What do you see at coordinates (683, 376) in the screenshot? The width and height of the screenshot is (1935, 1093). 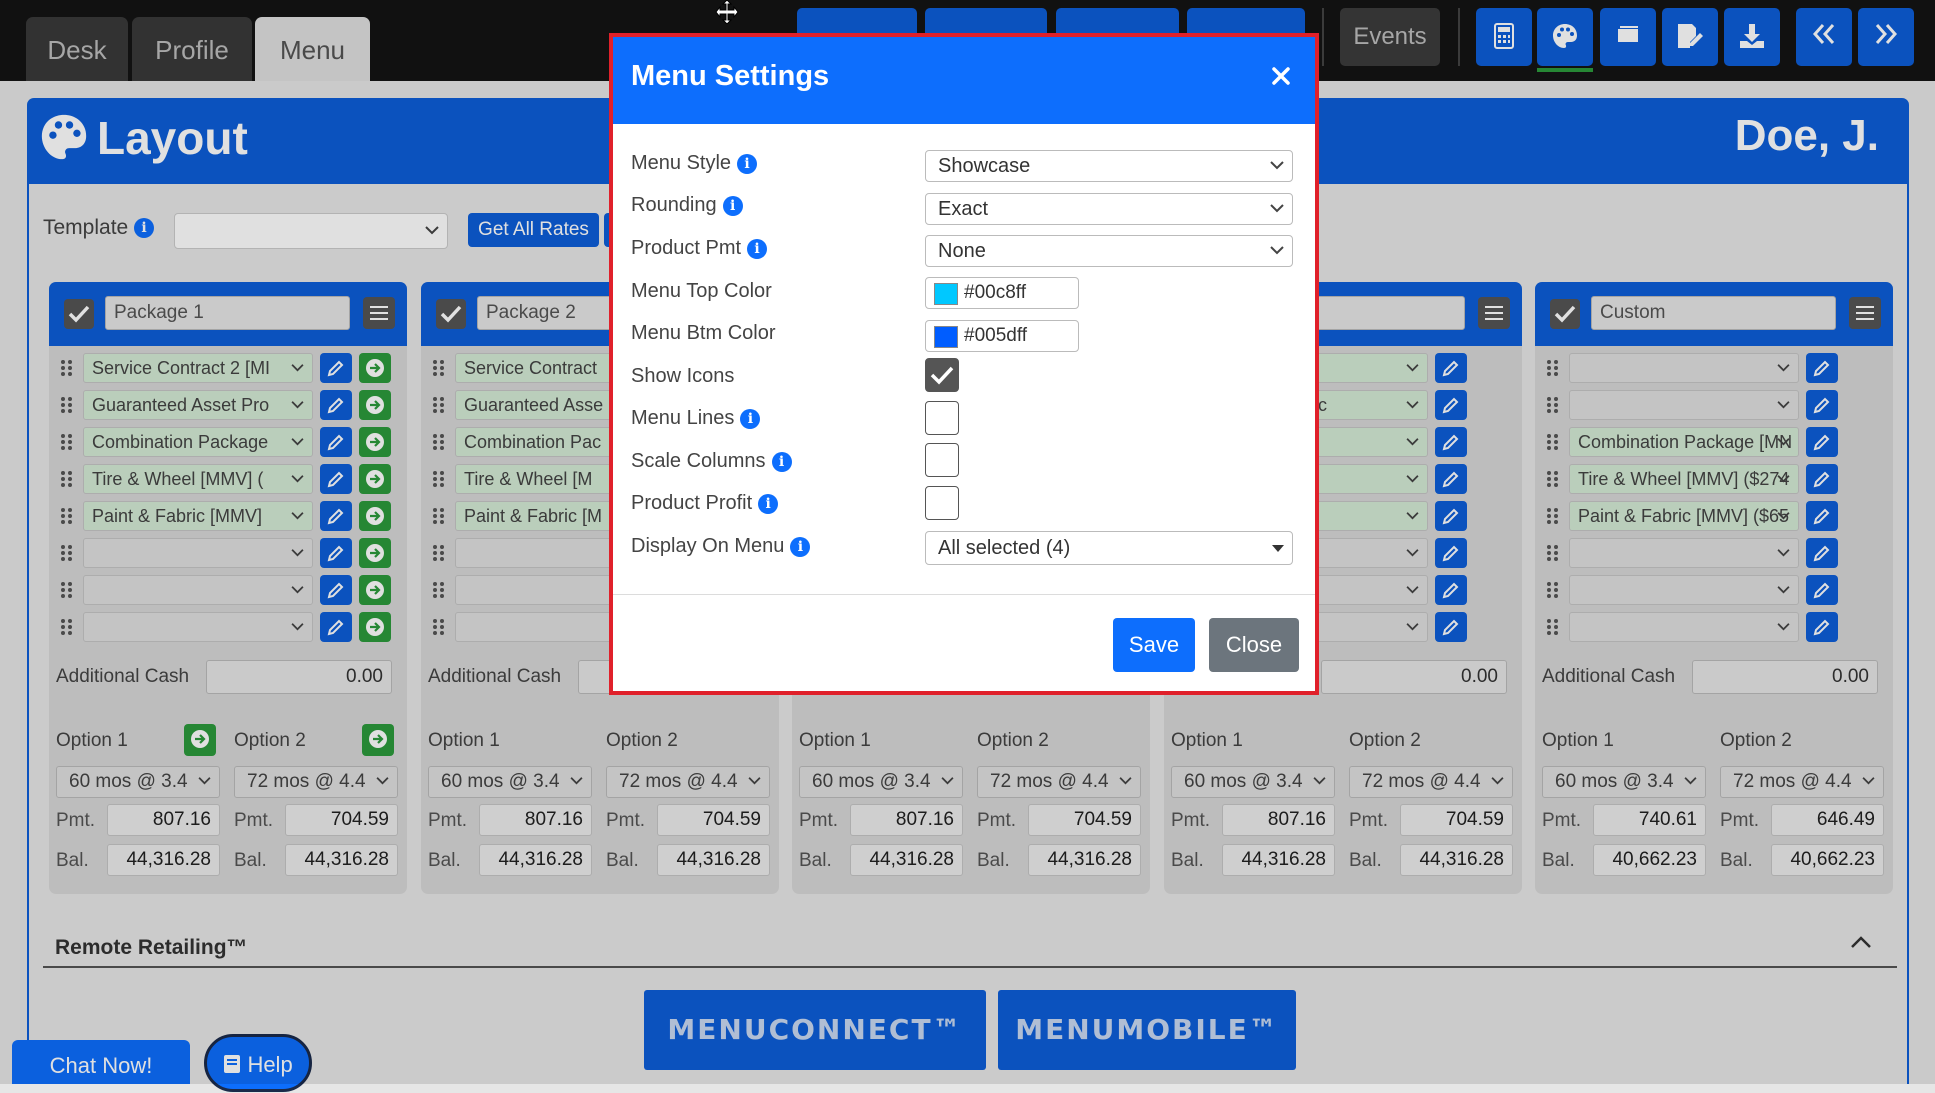 I see `show-icons-label: Show Icons` at bounding box center [683, 376].